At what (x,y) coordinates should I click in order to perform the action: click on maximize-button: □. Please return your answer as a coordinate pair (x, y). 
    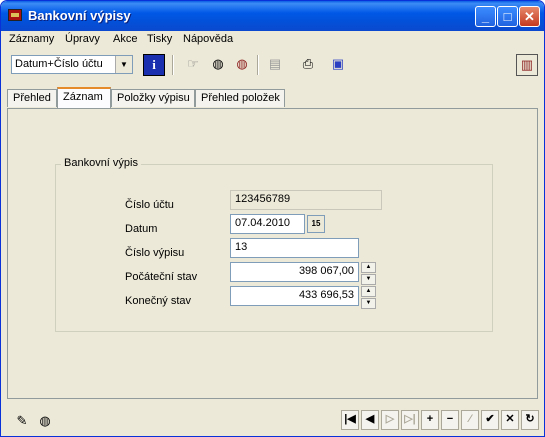
    Looking at the image, I should click on (507, 16).